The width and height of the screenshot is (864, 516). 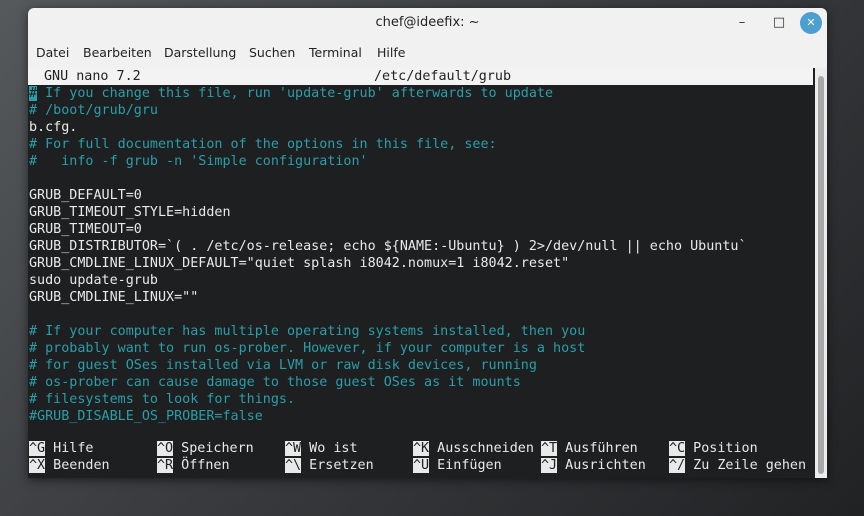 What do you see at coordinates (92, 76) in the screenshot?
I see `nano-version: GNU nano 7.2` at bounding box center [92, 76].